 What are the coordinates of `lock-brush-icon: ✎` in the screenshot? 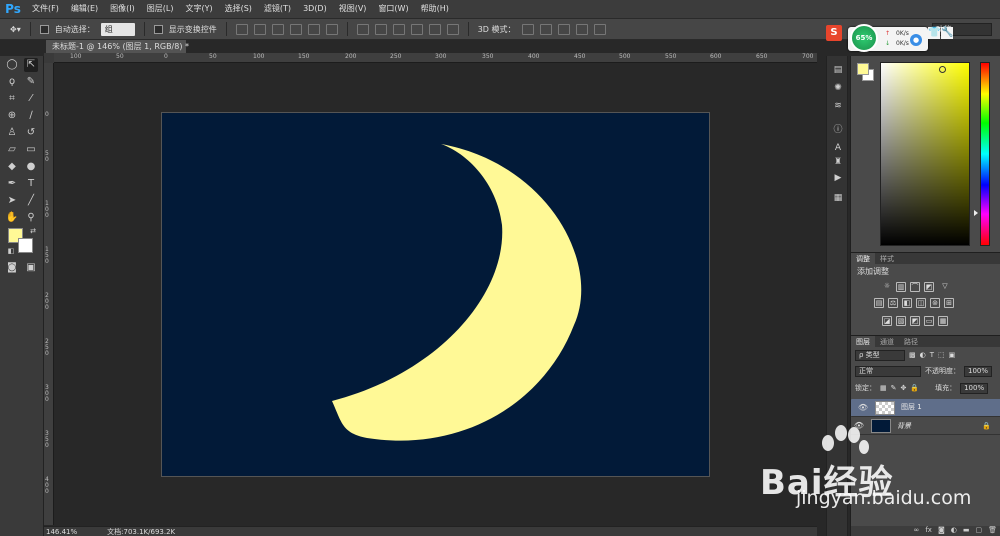 It's located at (894, 388).